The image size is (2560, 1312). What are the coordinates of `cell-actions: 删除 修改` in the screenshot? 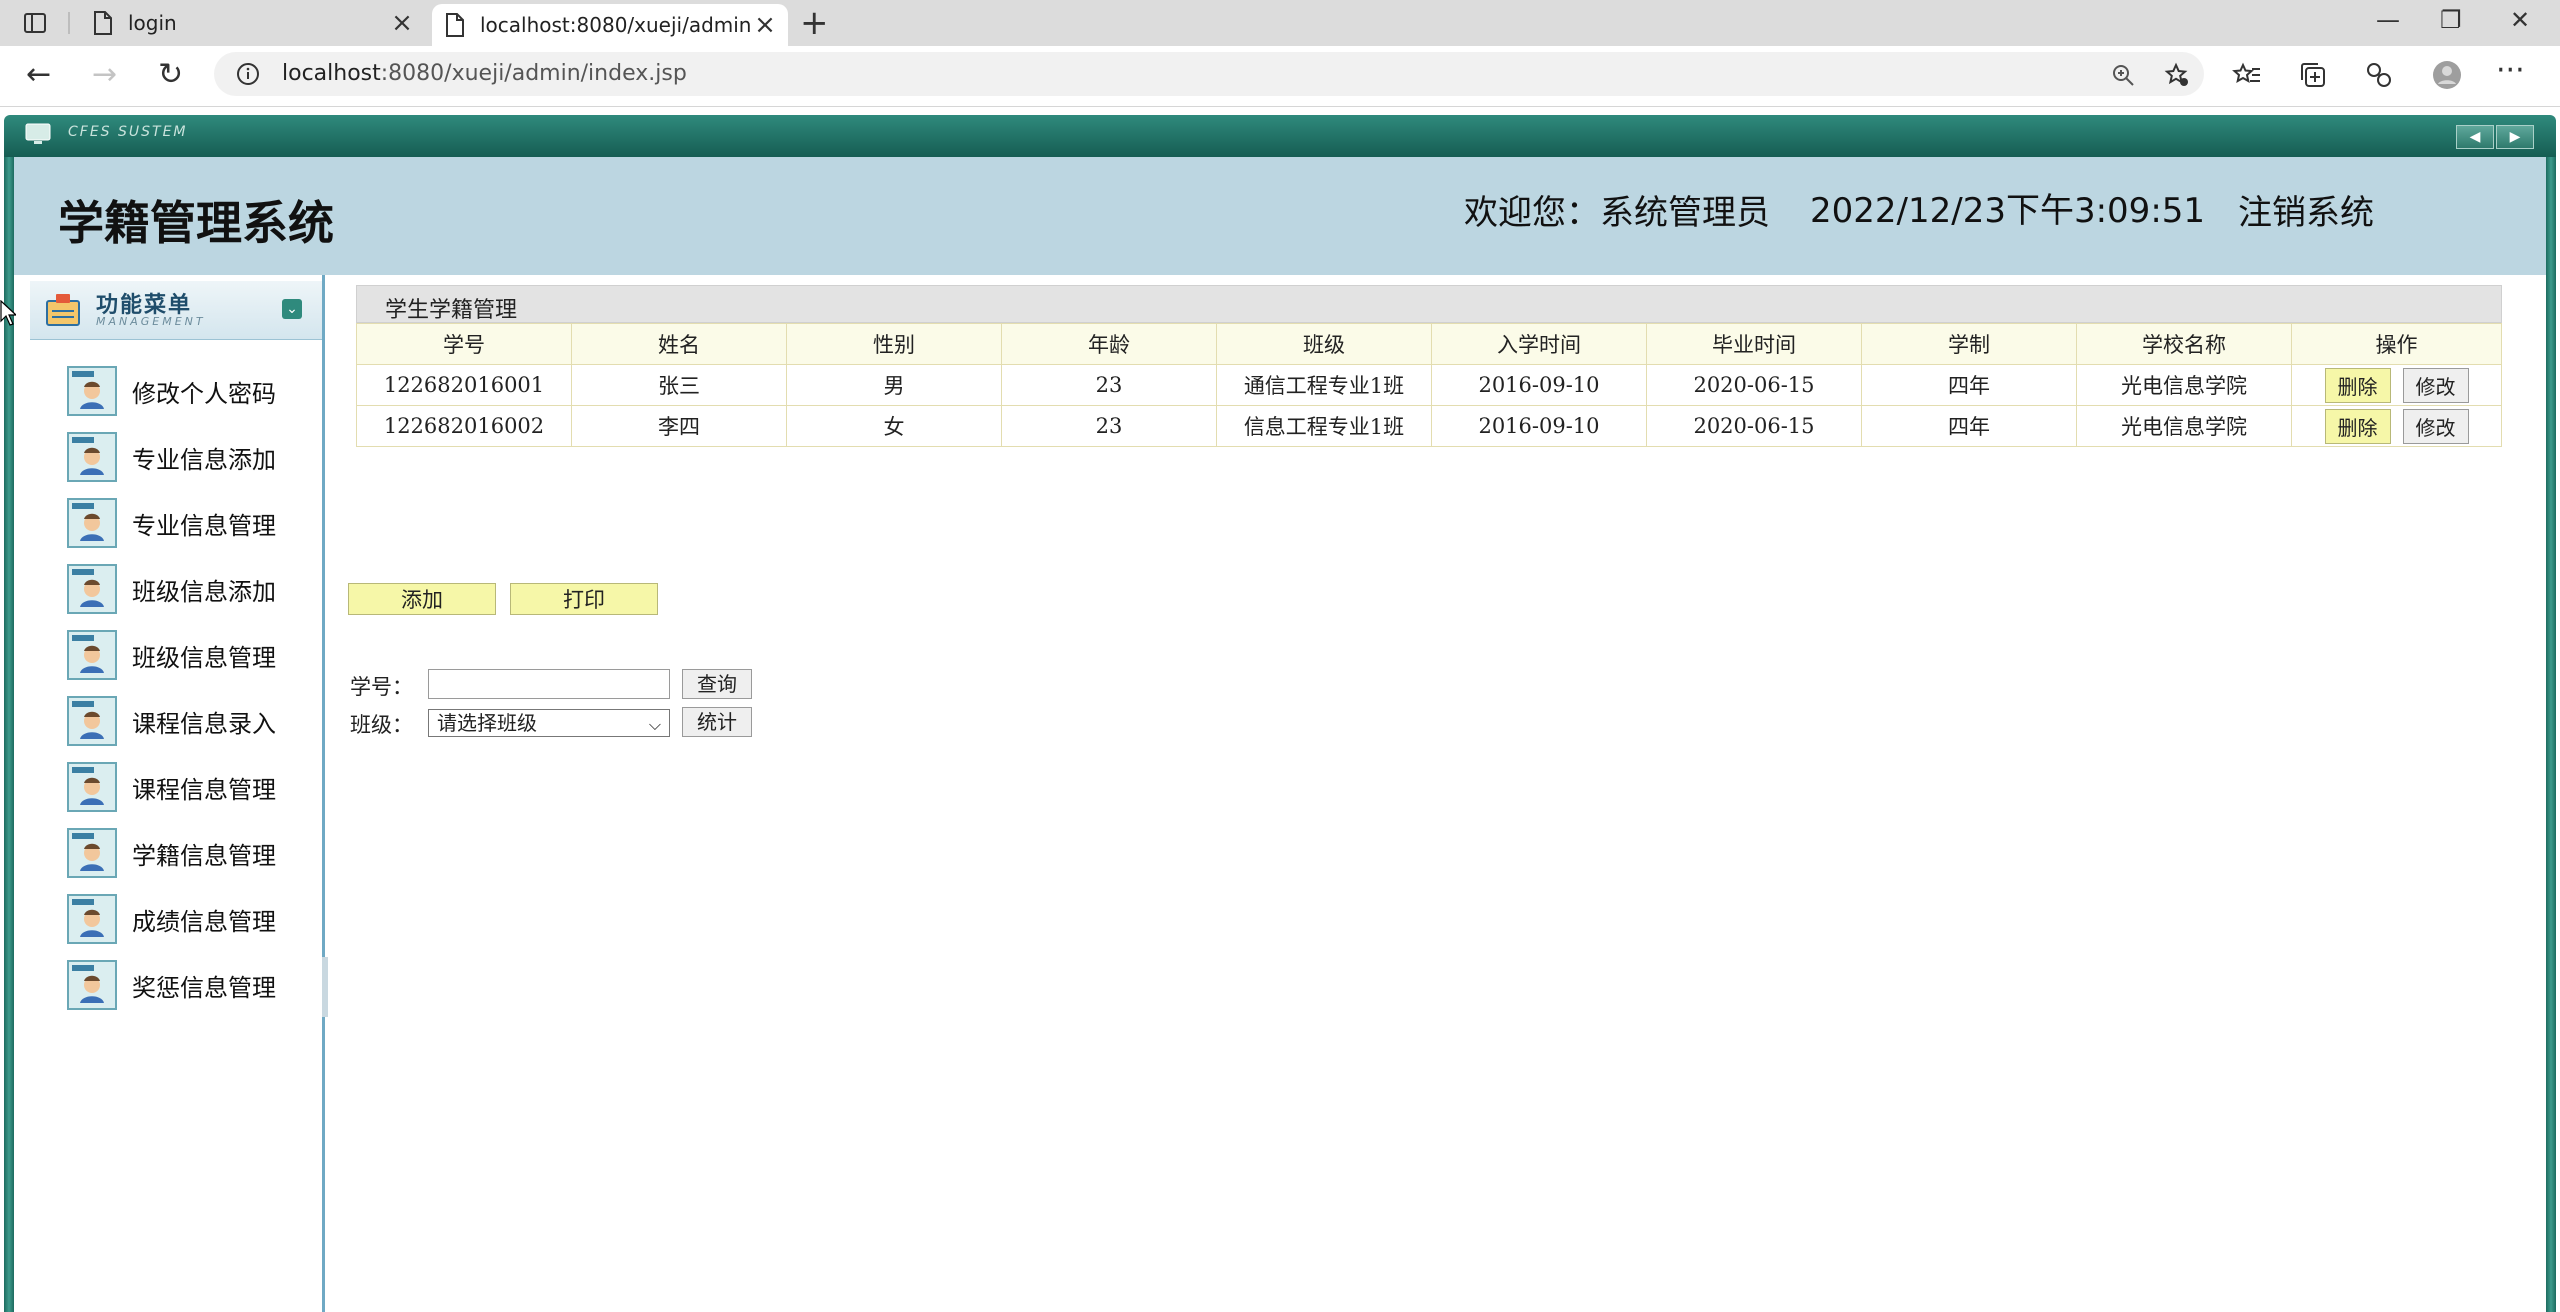 It's located at (2396, 385).